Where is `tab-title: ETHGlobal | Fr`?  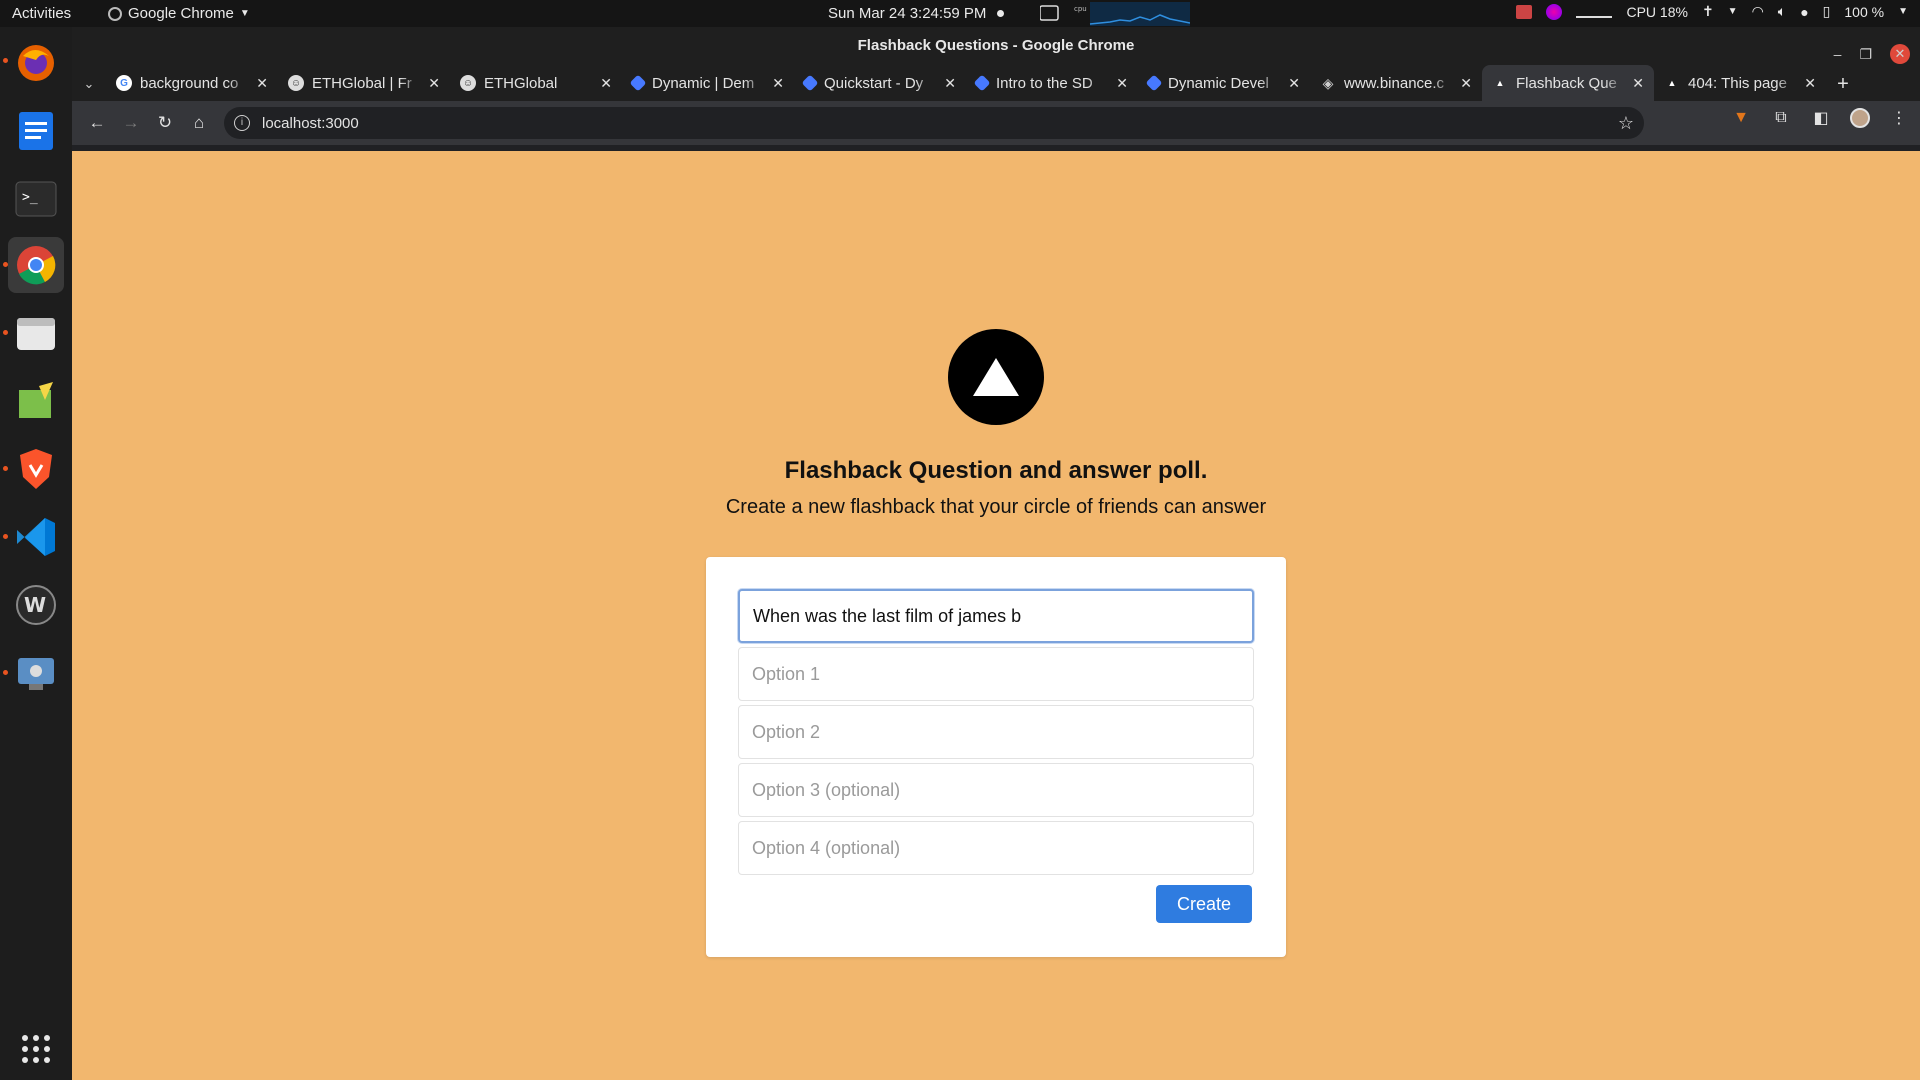
tab-title: ETHGlobal | Fr is located at coordinates (362, 83).